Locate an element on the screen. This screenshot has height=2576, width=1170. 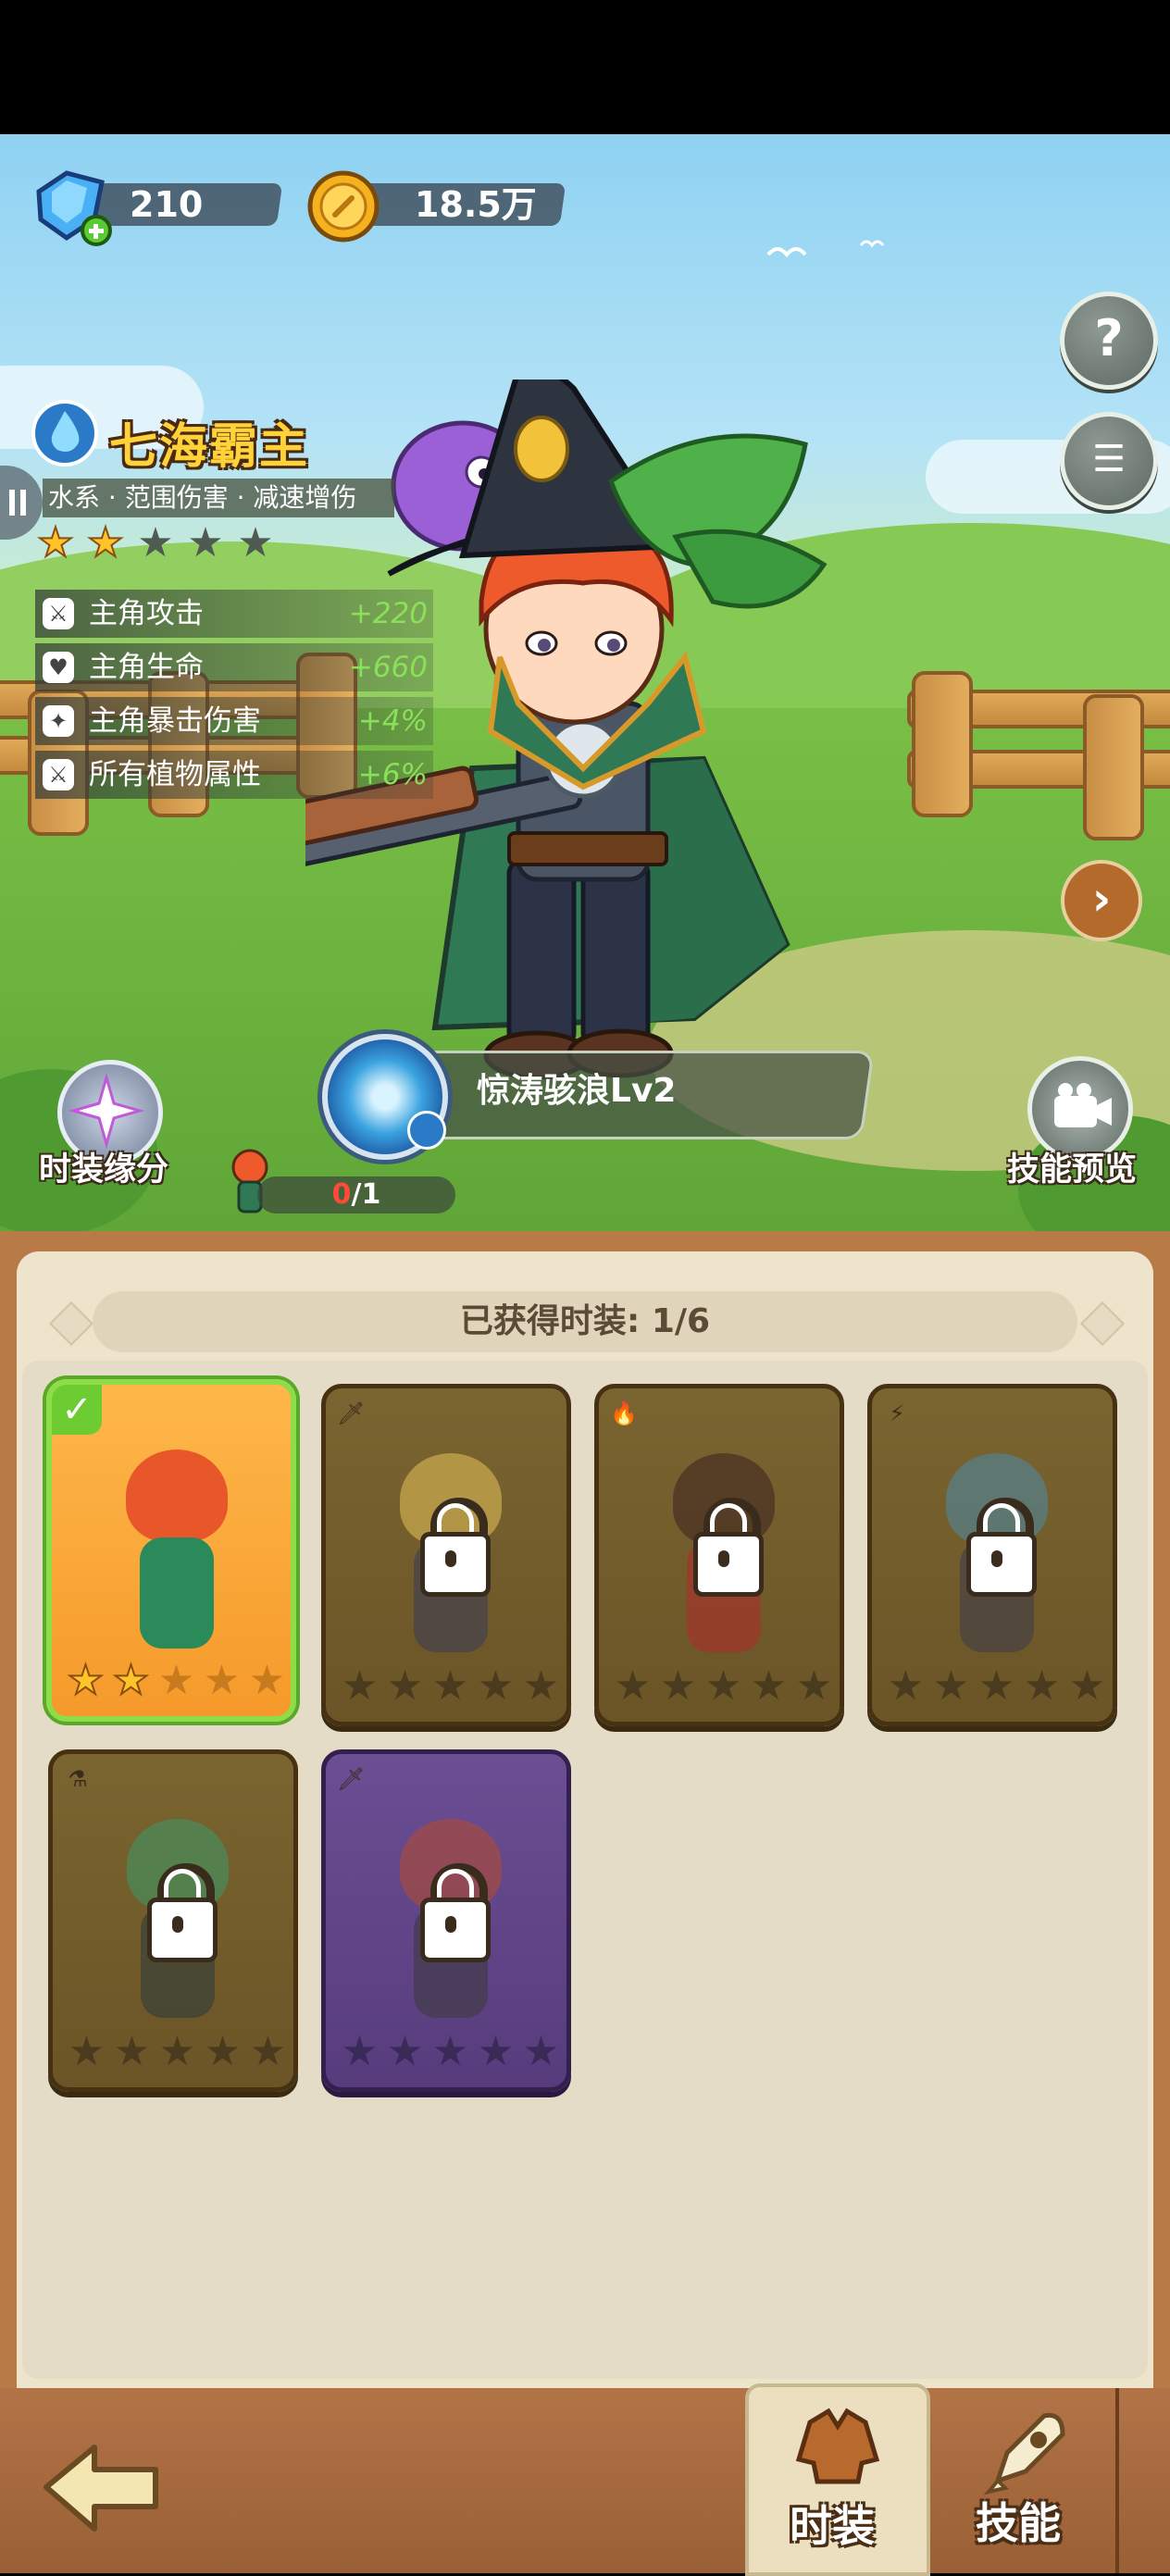
gold-coin-icon is located at coordinates (343, 206).